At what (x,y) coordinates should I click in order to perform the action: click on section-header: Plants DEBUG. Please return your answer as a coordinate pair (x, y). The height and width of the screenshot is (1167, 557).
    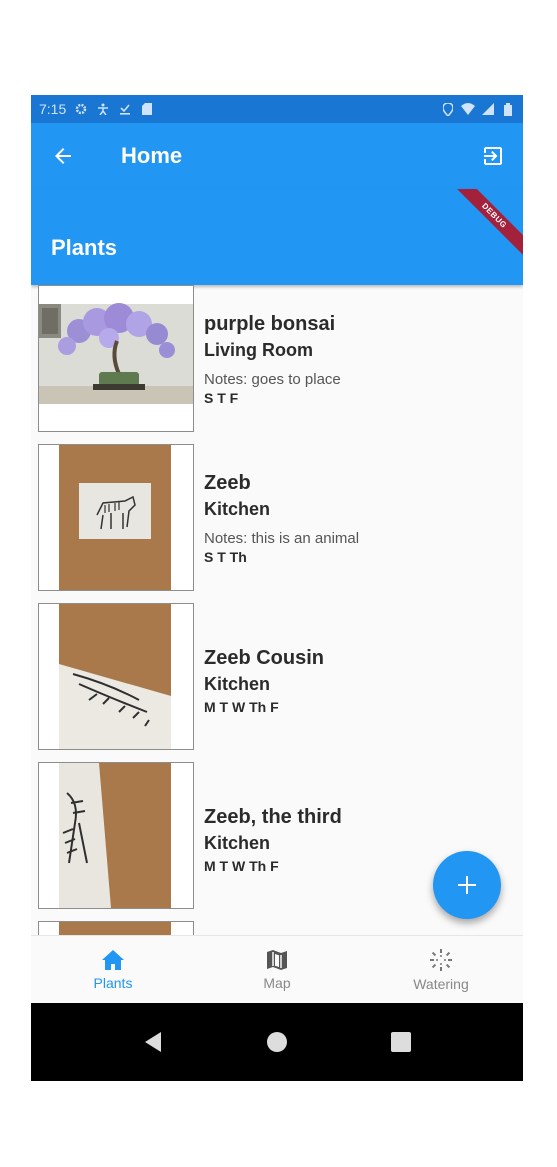
    Looking at the image, I should click on (277, 237).